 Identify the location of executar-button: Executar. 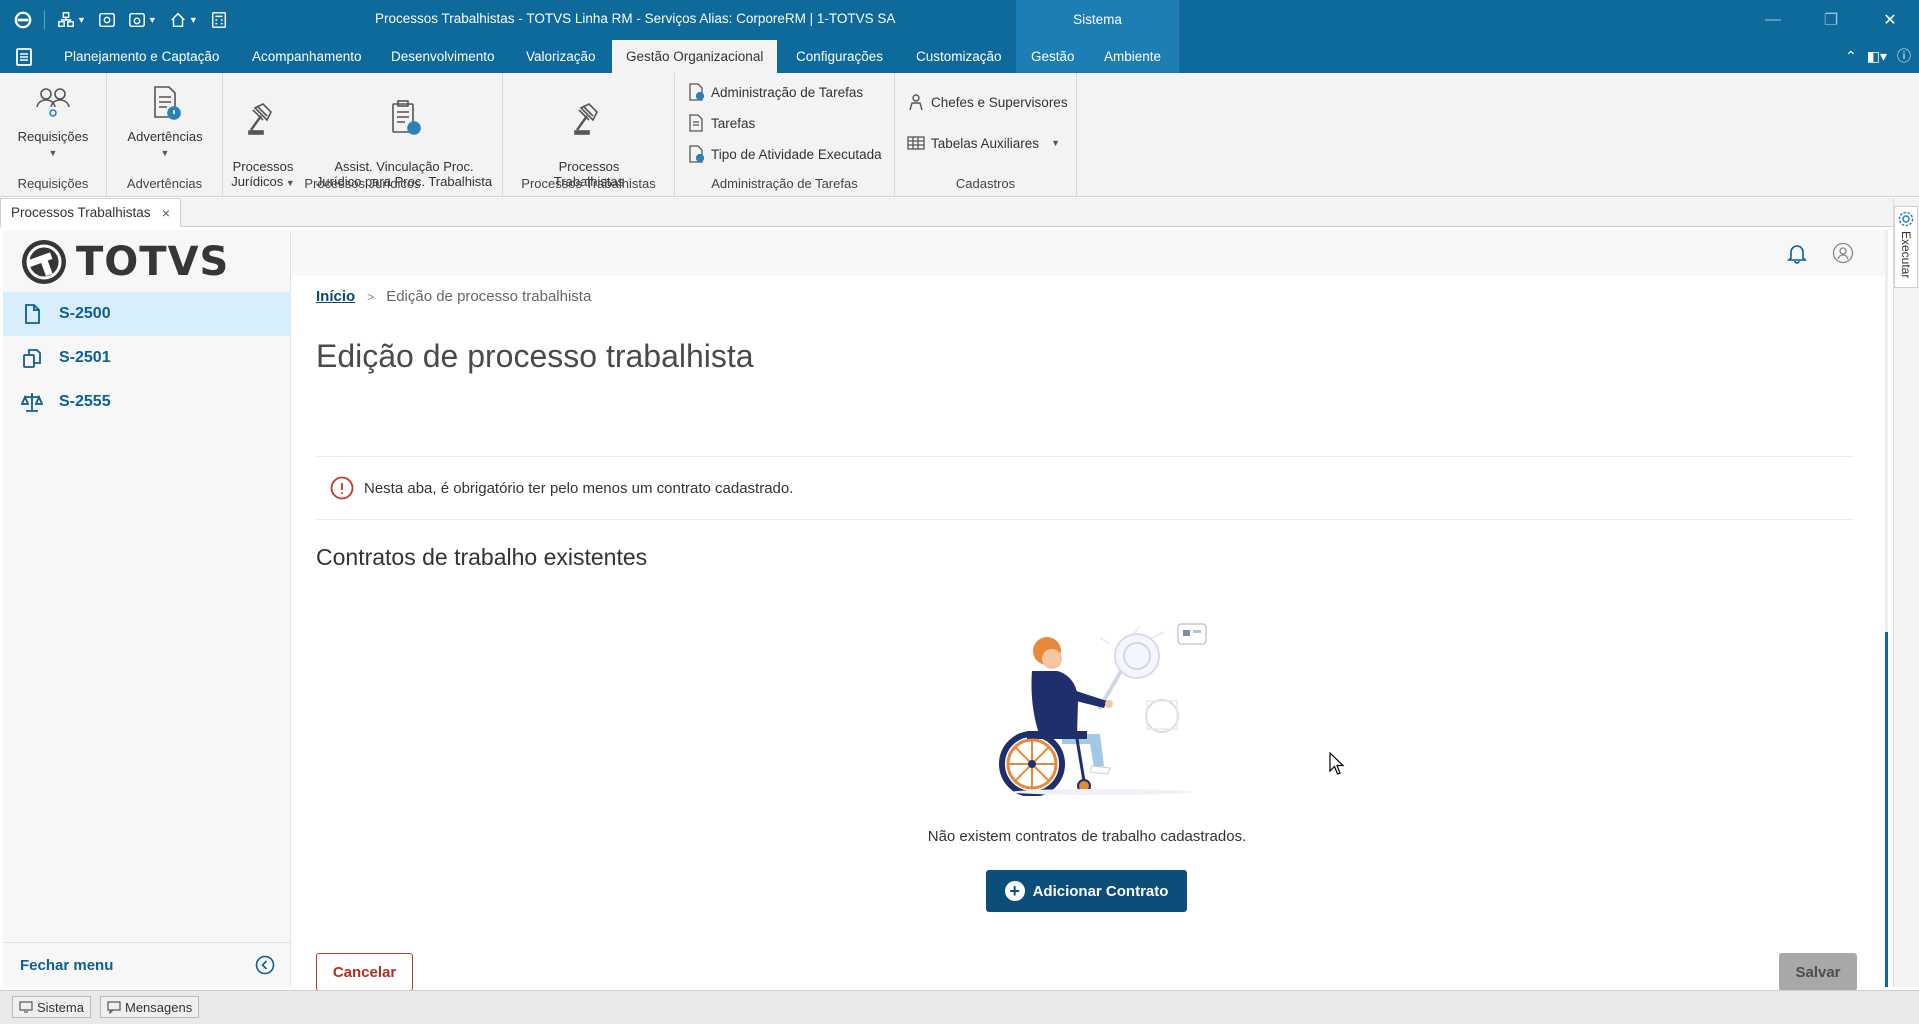
(1906, 247).